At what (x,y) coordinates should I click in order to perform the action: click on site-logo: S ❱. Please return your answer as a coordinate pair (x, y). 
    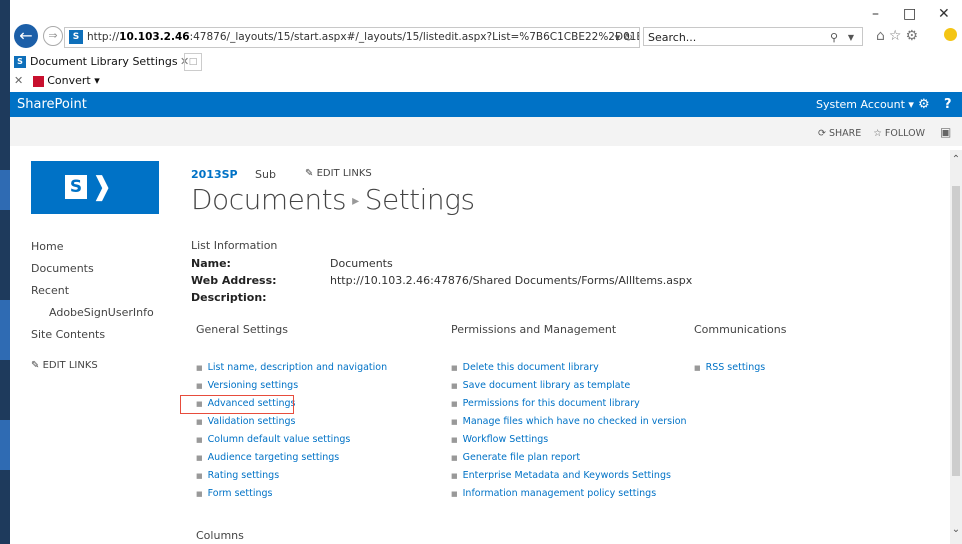
    Looking at the image, I should click on (95, 187).